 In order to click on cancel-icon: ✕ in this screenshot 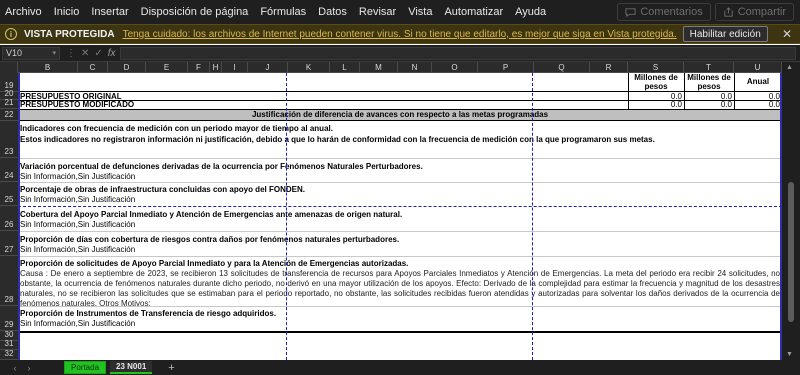, I will do `click(85, 53)`.